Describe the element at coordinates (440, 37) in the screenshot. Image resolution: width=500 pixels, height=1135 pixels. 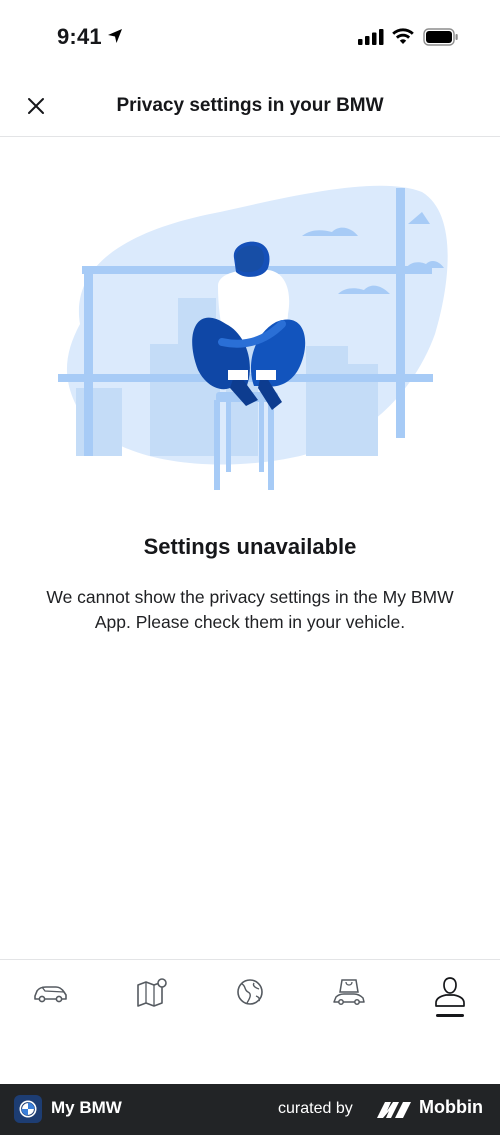
I see `battery-icon` at that location.